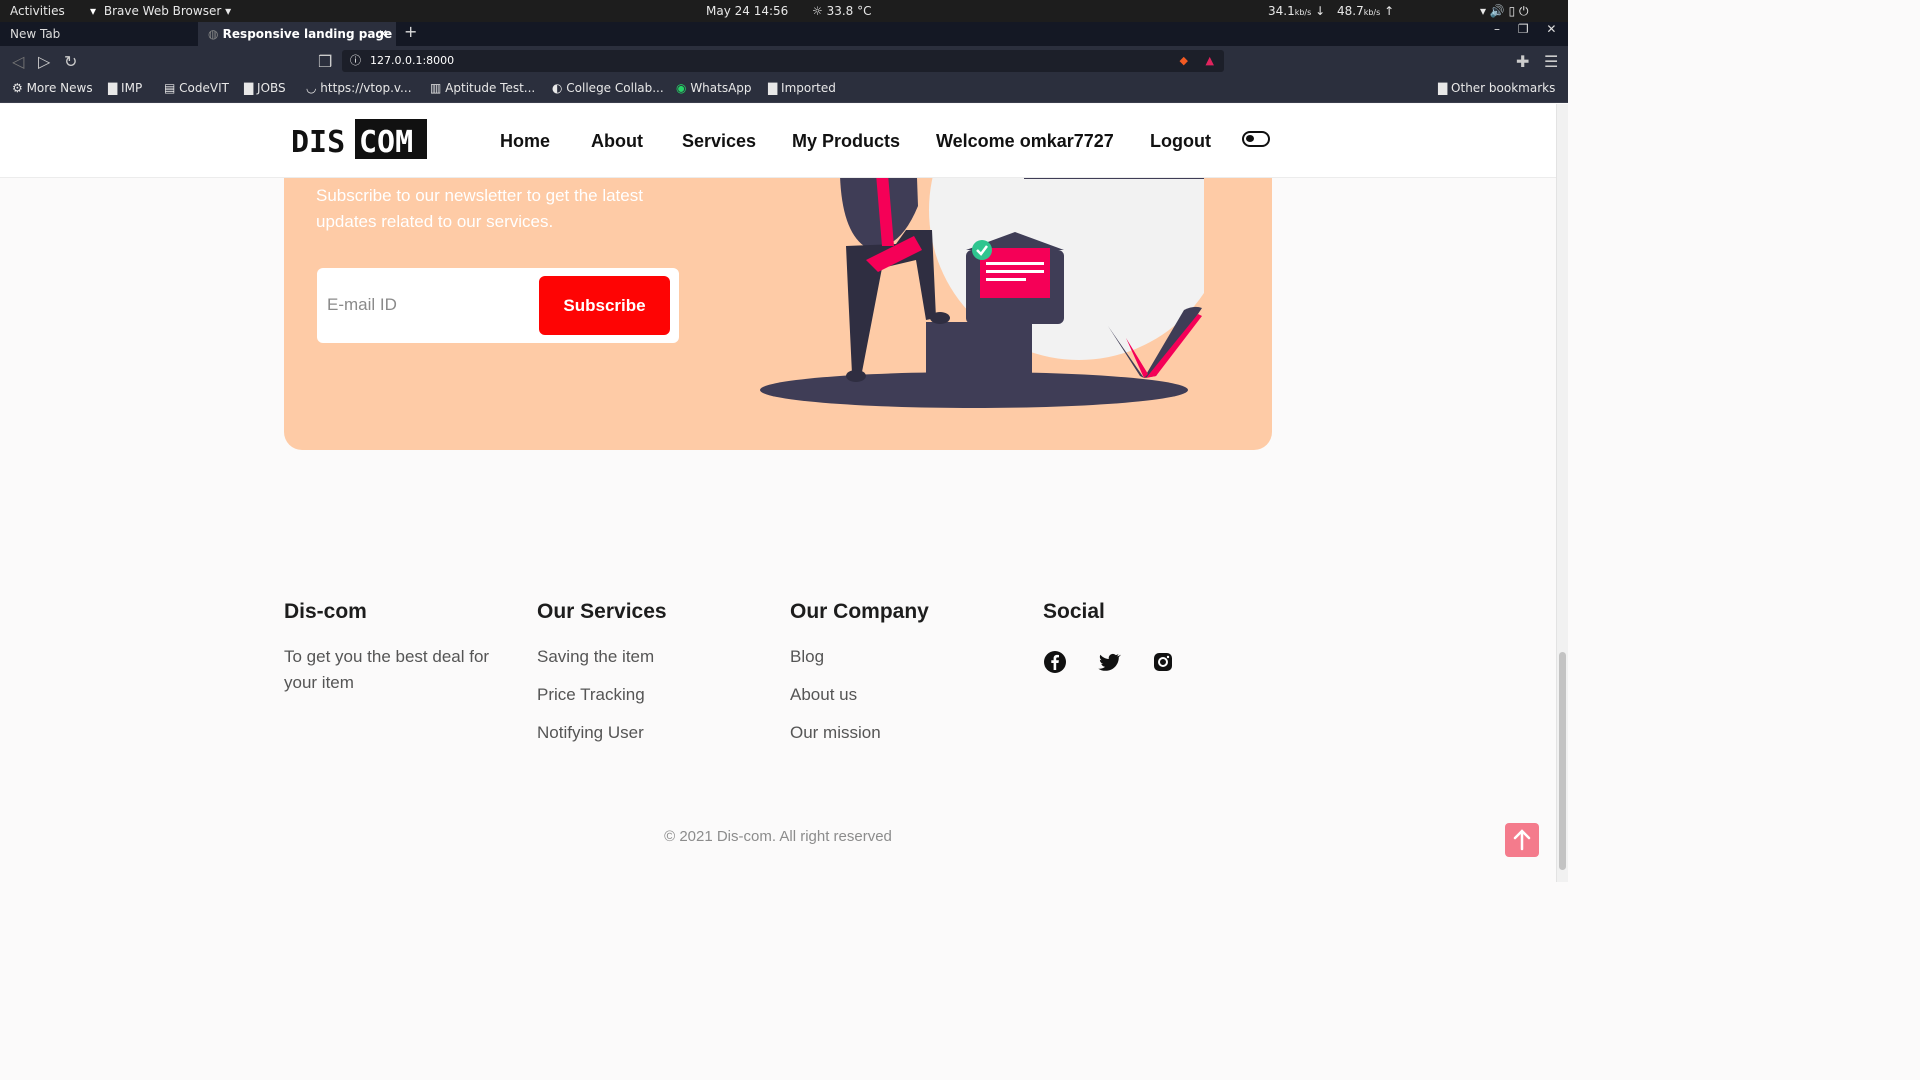 This screenshot has height=1080, width=1920. I want to click on footer-link-about-us: About us, so click(905, 695).